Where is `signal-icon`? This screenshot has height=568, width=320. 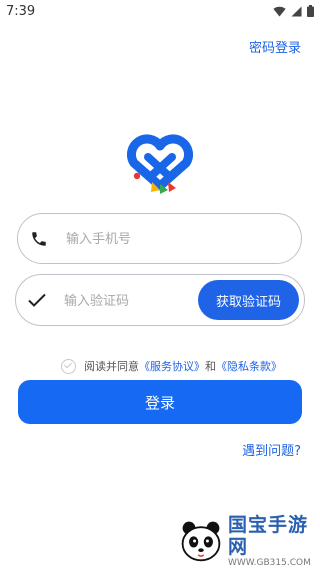
signal-icon is located at coordinates (296, 11).